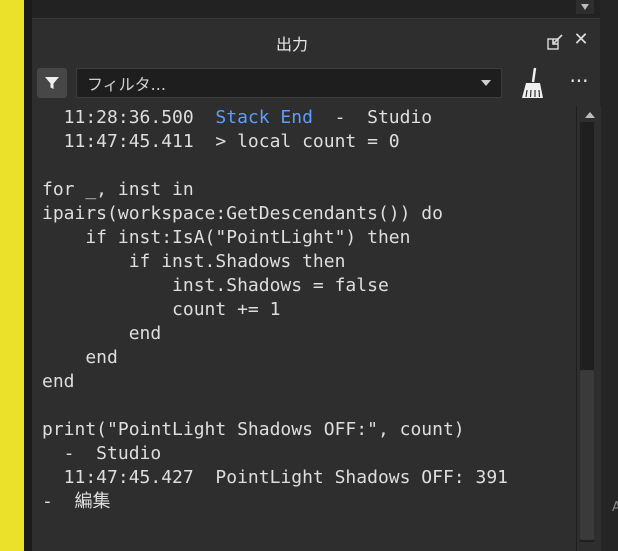 The height and width of the screenshot is (551, 618). I want to click on top-panel-scroll-down-button, so click(585, 7).